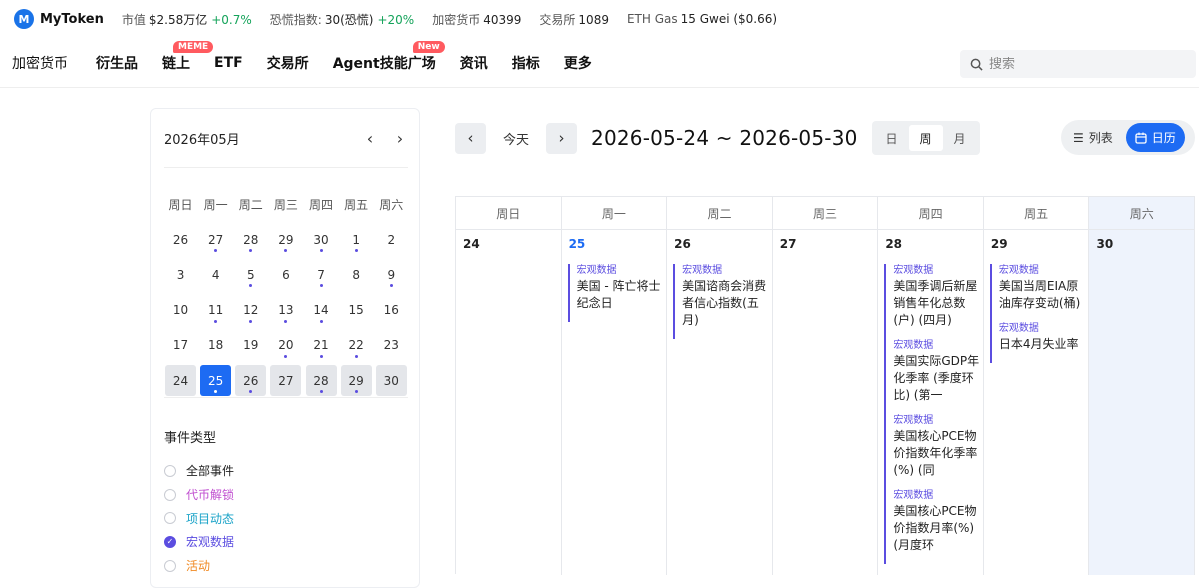  I want to click on search-icon, so click(976, 64).